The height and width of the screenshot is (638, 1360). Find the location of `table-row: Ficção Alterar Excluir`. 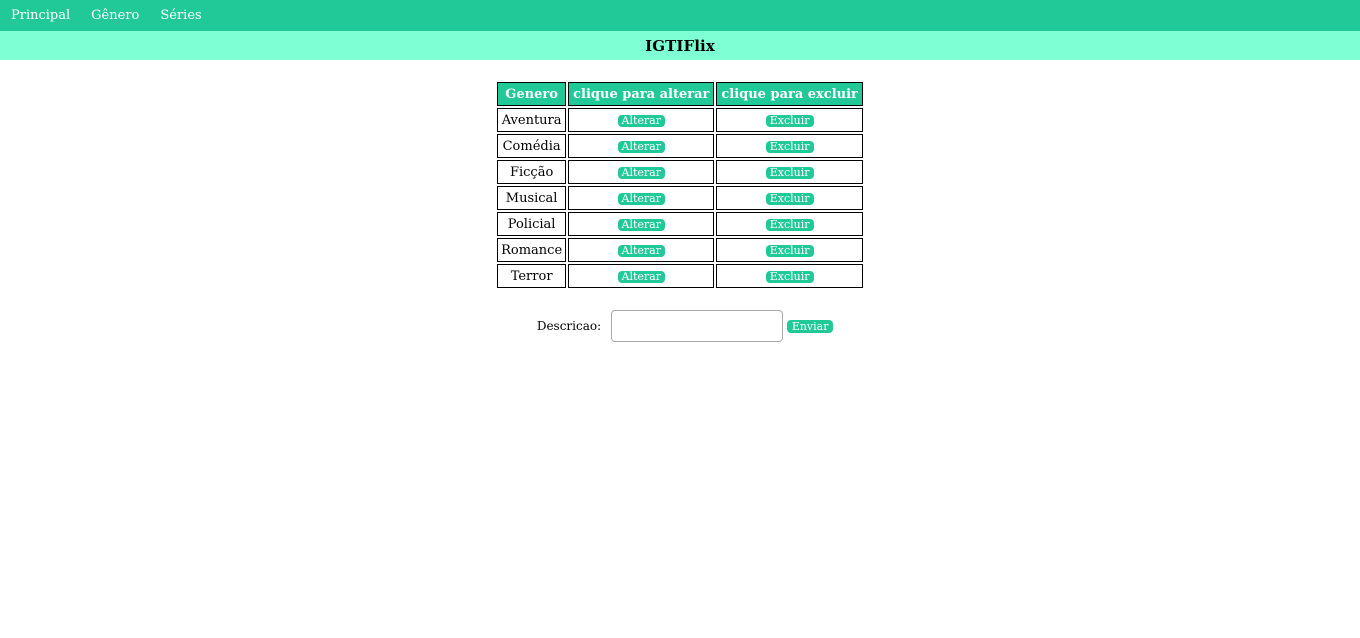

table-row: Ficção Alterar Excluir is located at coordinates (680, 172).